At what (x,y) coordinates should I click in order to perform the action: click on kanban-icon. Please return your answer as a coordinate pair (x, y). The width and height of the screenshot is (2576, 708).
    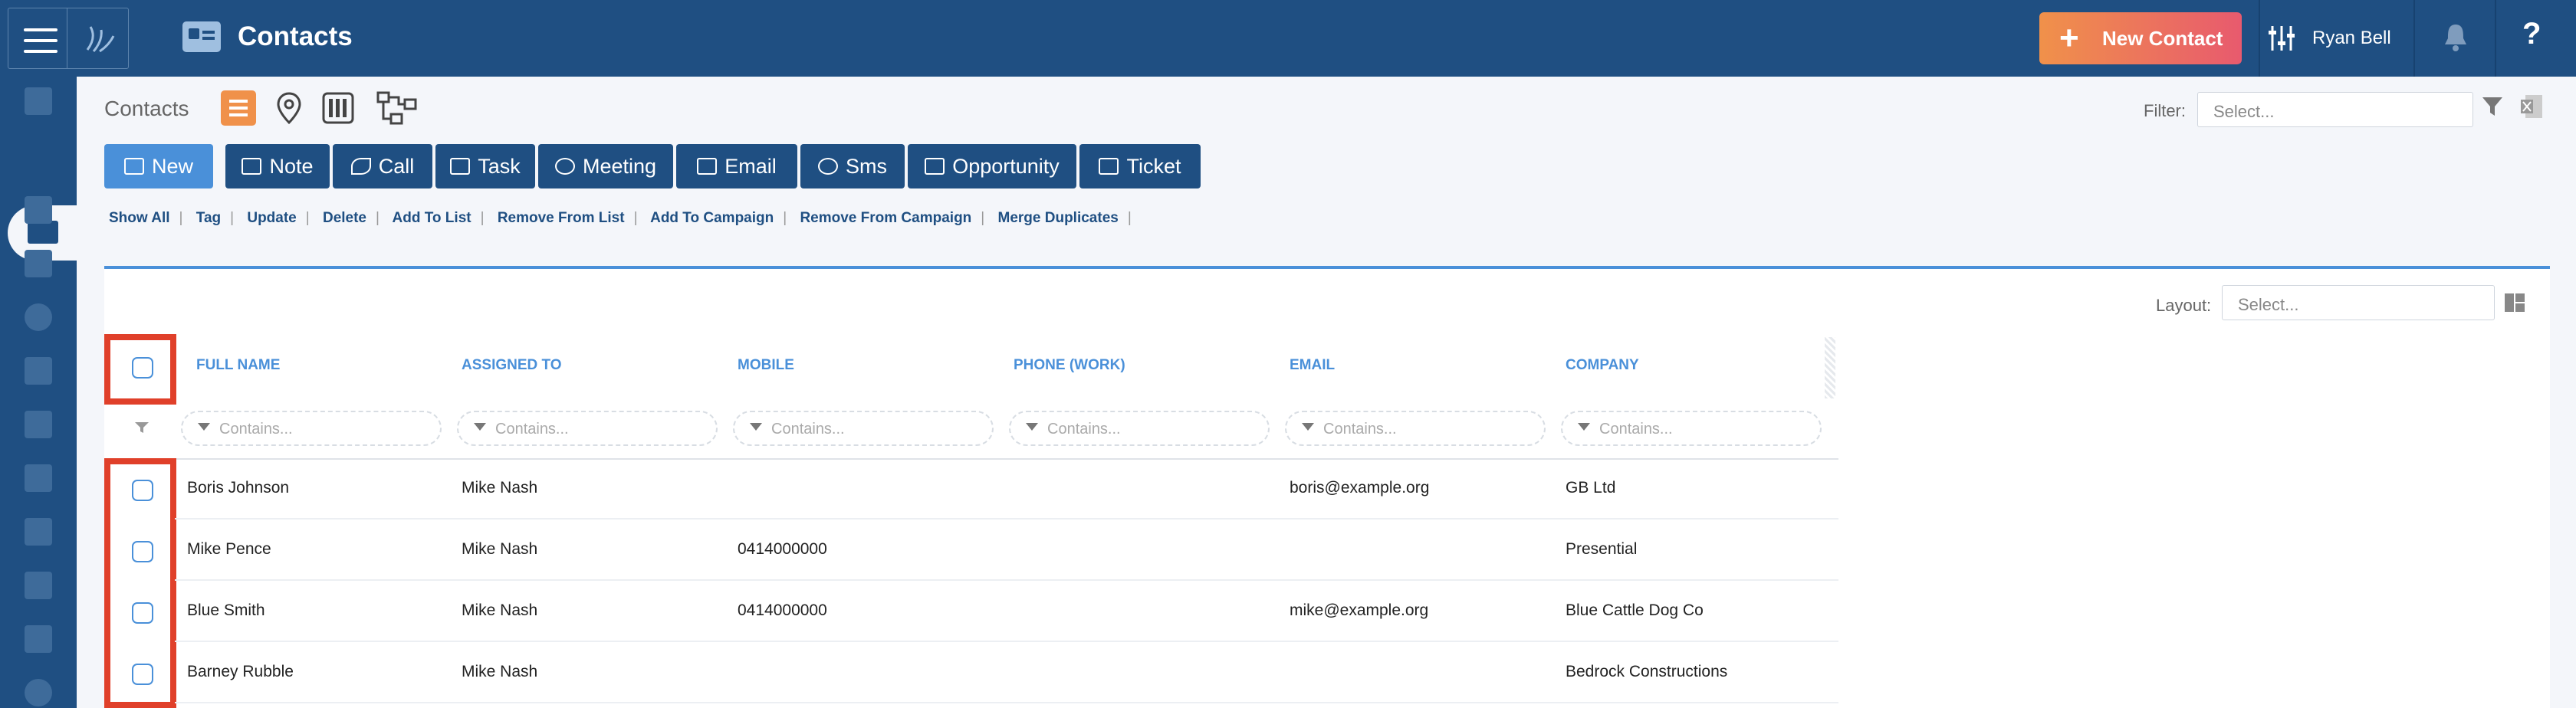
    Looking at the image, I should click on (338, 108).